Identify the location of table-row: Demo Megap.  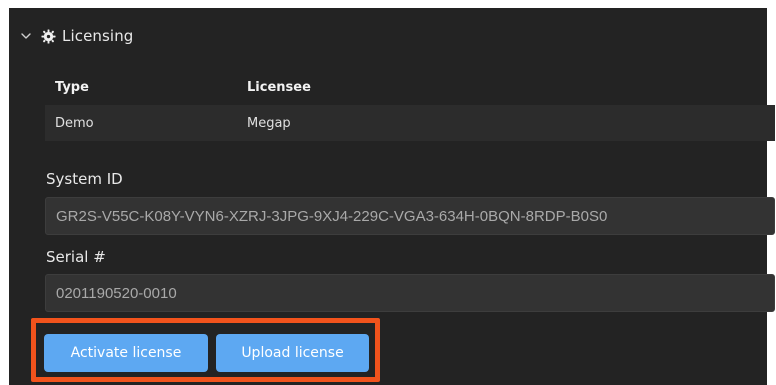
(410, 123).